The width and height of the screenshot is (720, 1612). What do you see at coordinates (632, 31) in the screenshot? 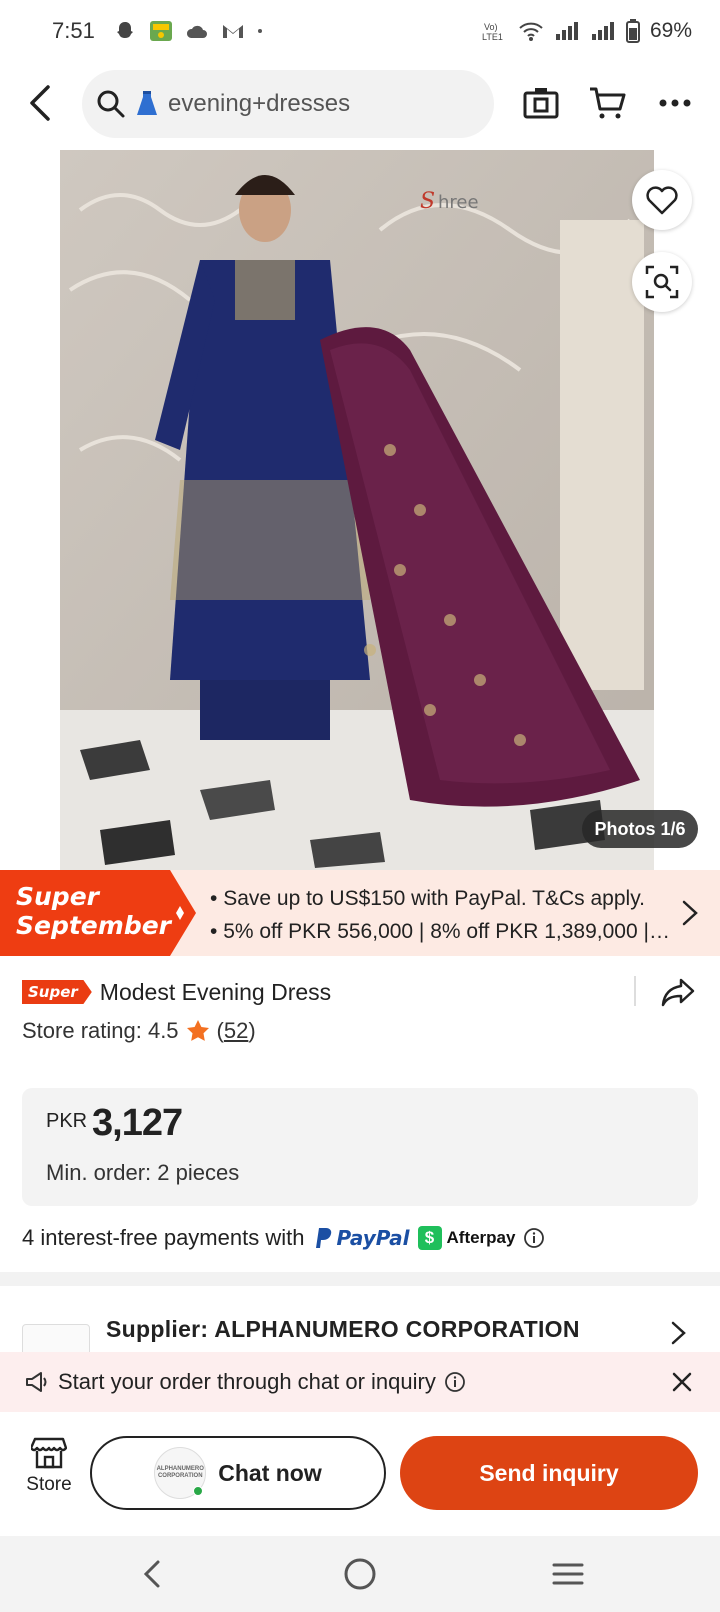
I see `battery-icon` at bounding box center [632, 31].